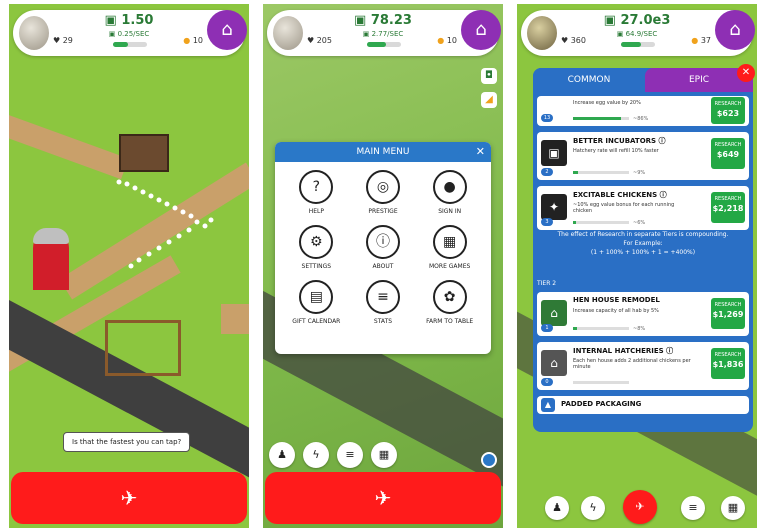 The height and width of the screenshot is (531, 761). Describe the element at coordinates (449, 187) in the screenshot. I see `sign-in-icon: ●` at that location.